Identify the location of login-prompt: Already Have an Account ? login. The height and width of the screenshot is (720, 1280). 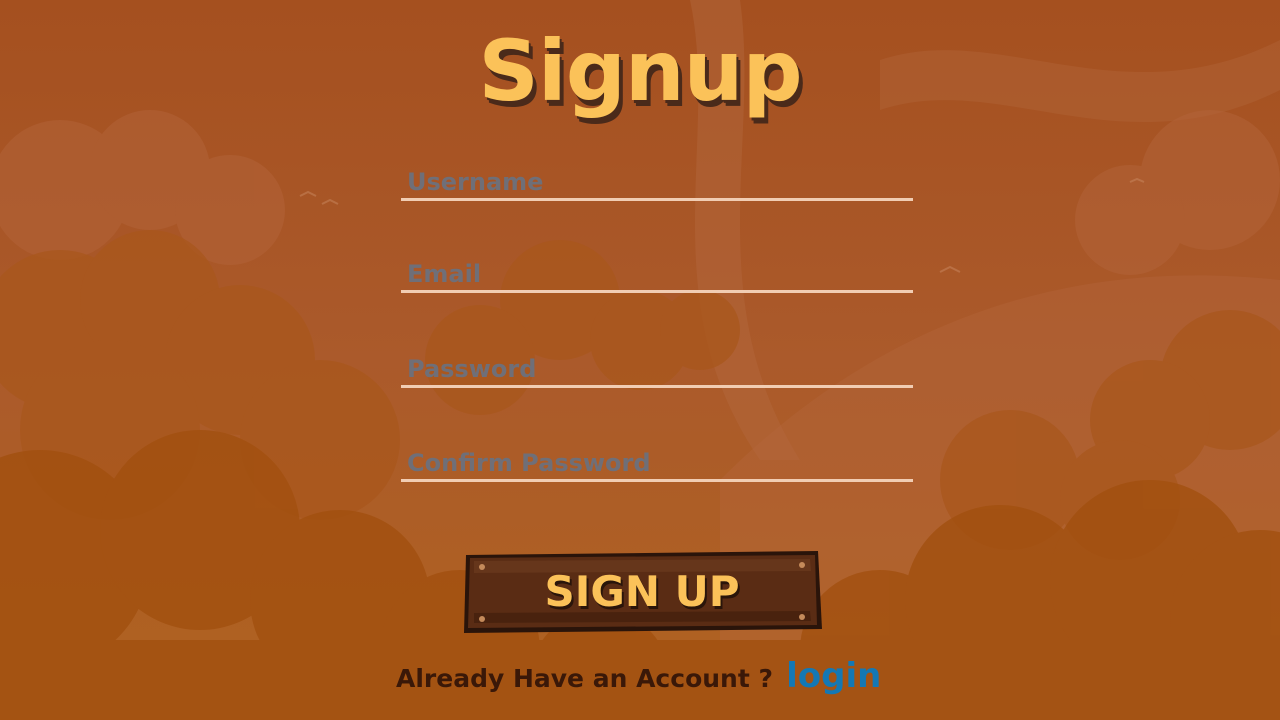
(638, 678).